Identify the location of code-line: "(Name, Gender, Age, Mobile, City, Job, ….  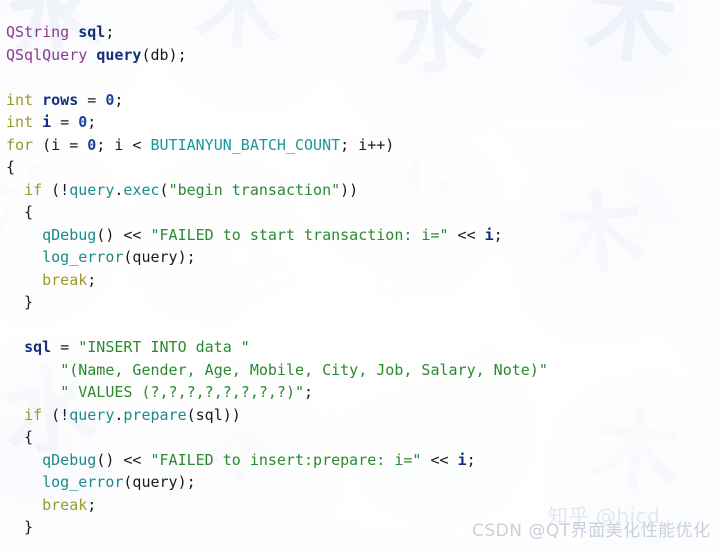
(363, 370).